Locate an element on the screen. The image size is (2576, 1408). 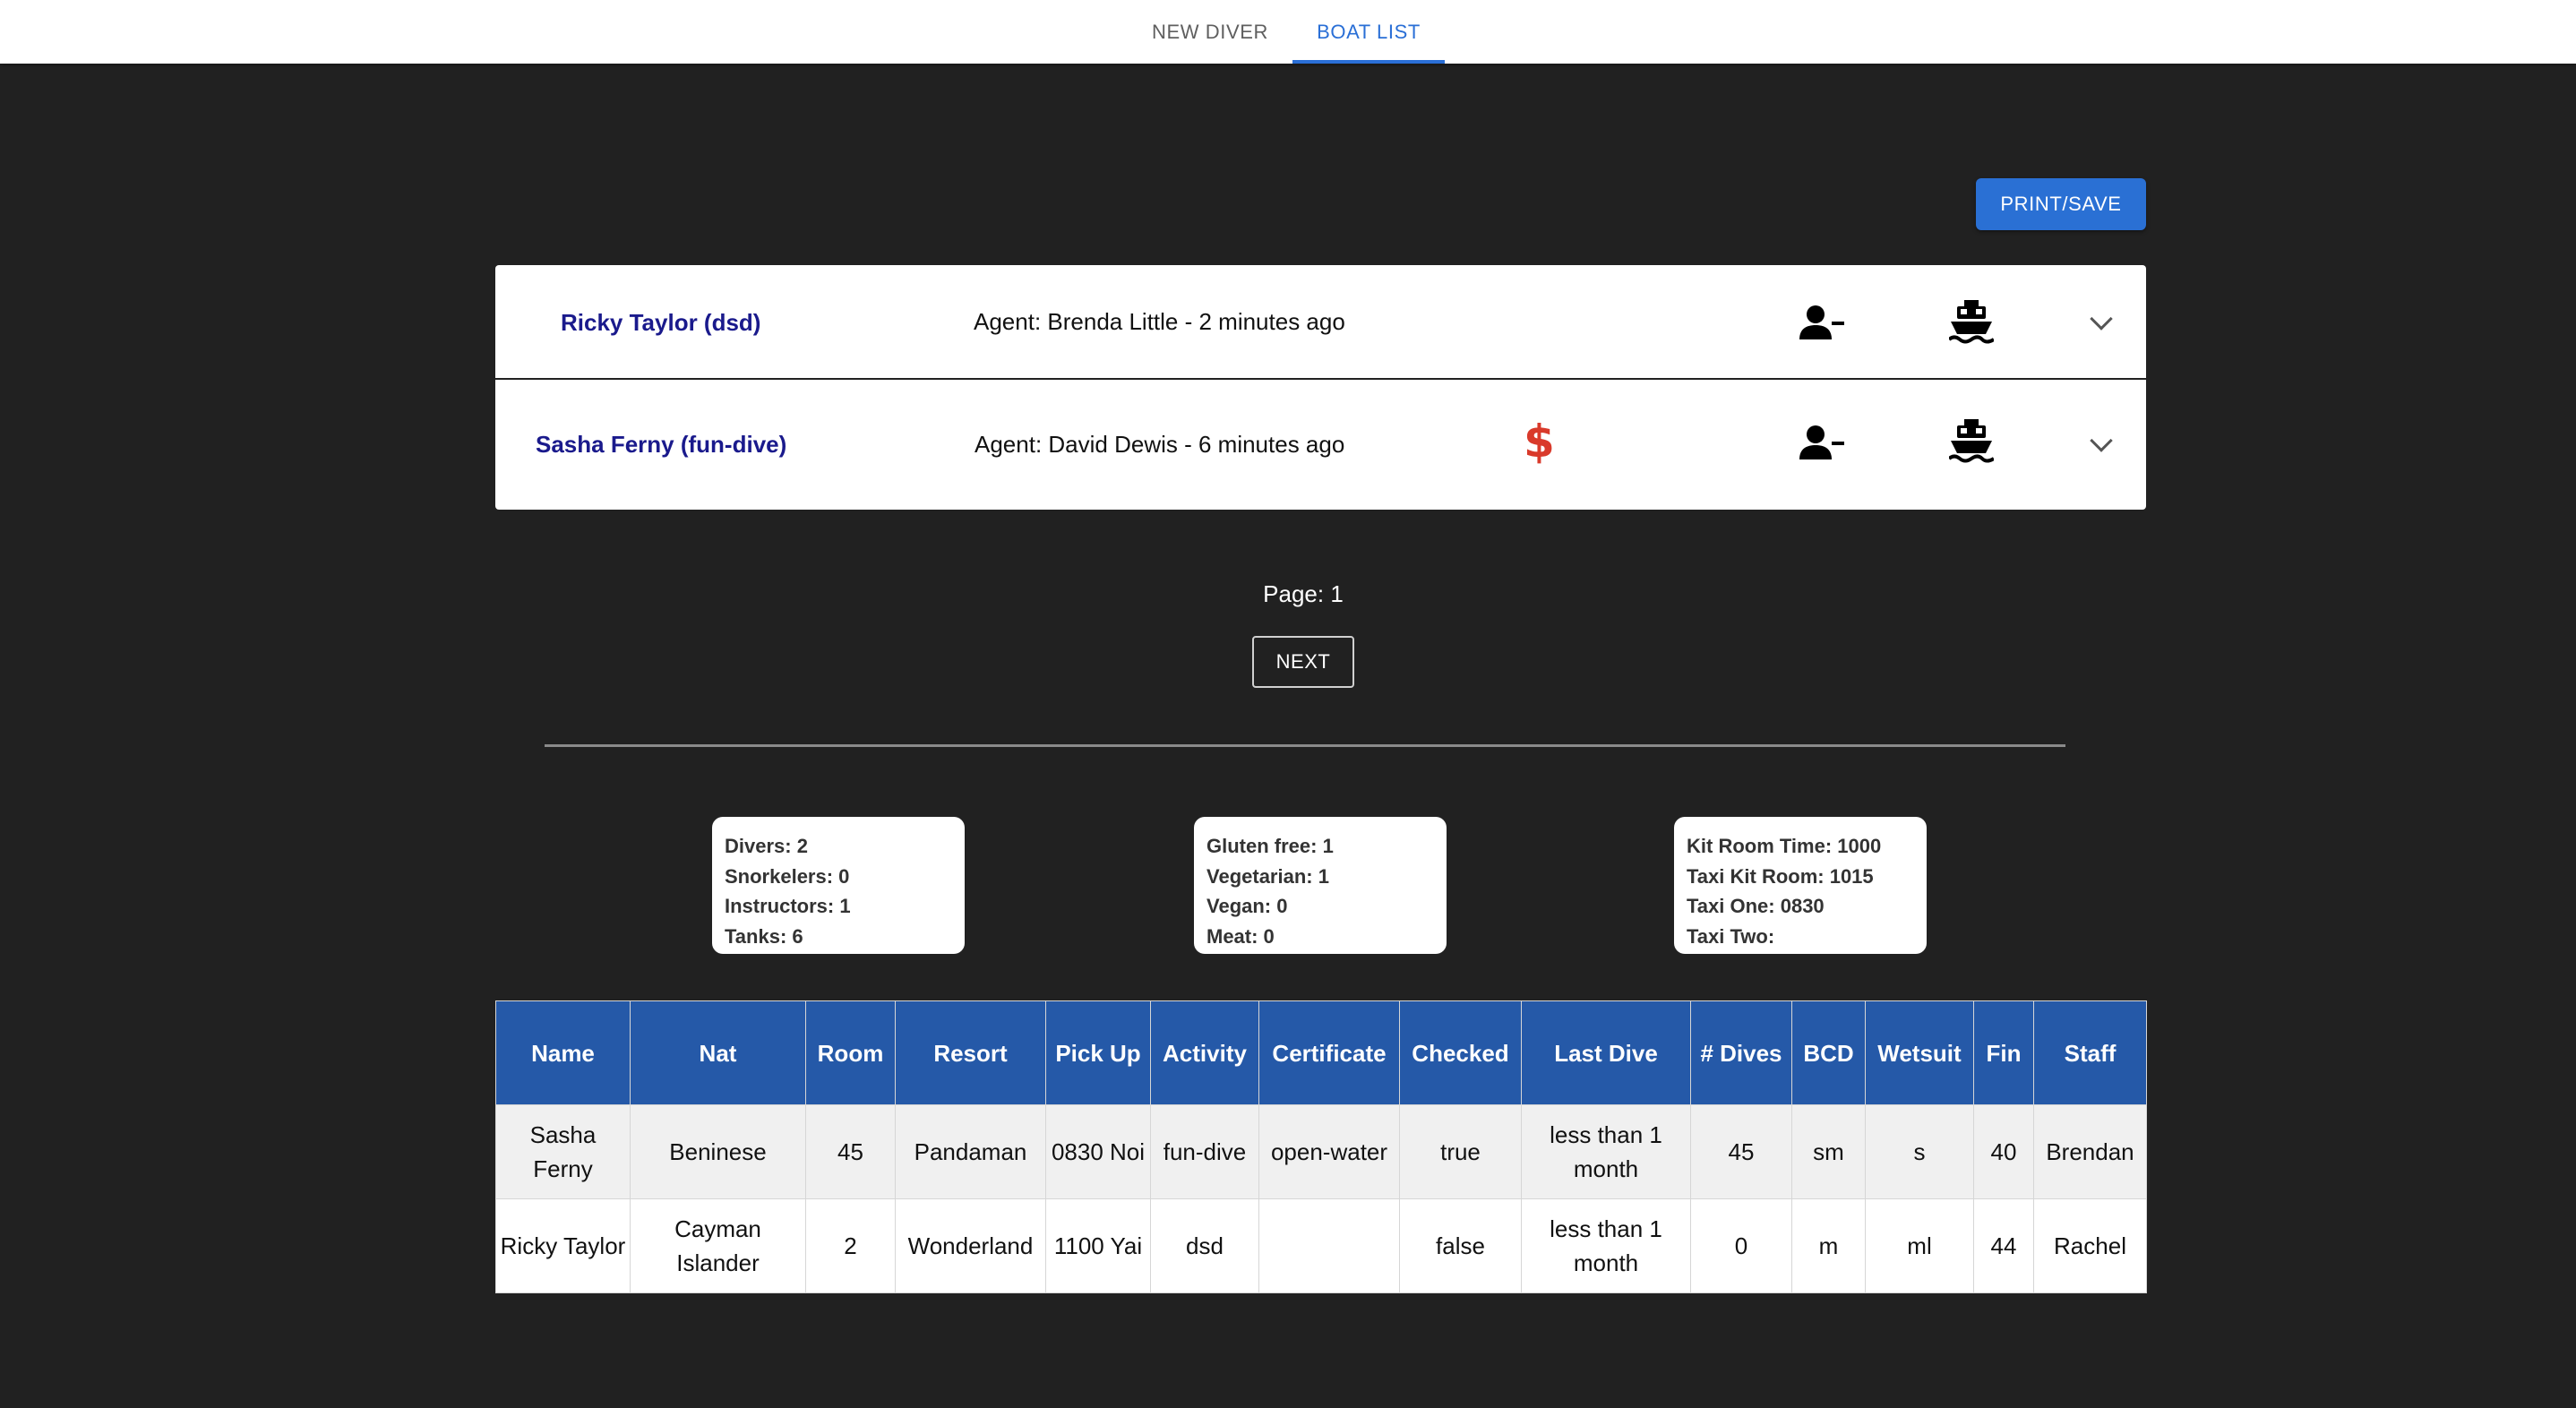
active-tab-indicator is located at coordinates (1368, 62).